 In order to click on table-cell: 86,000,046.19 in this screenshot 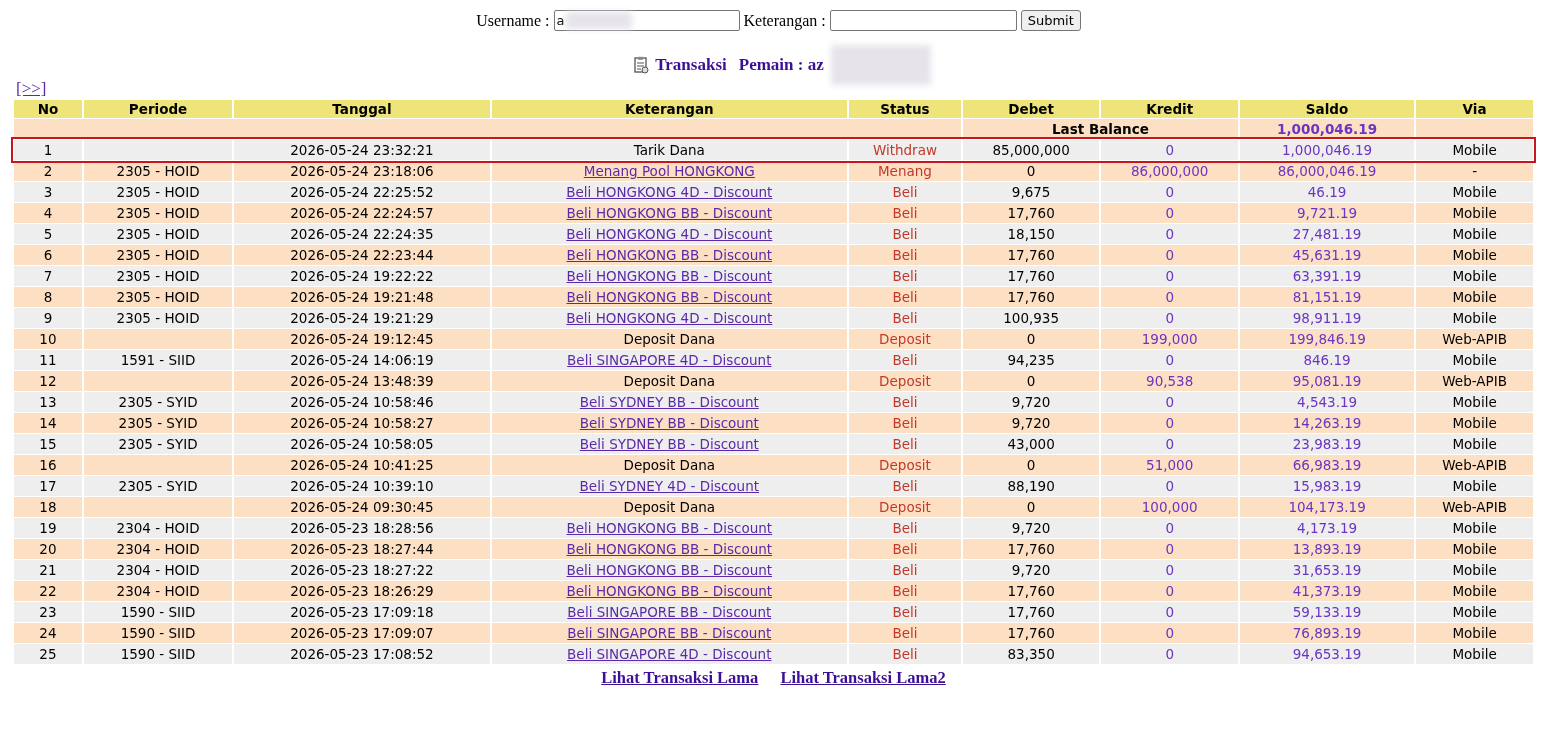, I will do `click(1327, 171)`.